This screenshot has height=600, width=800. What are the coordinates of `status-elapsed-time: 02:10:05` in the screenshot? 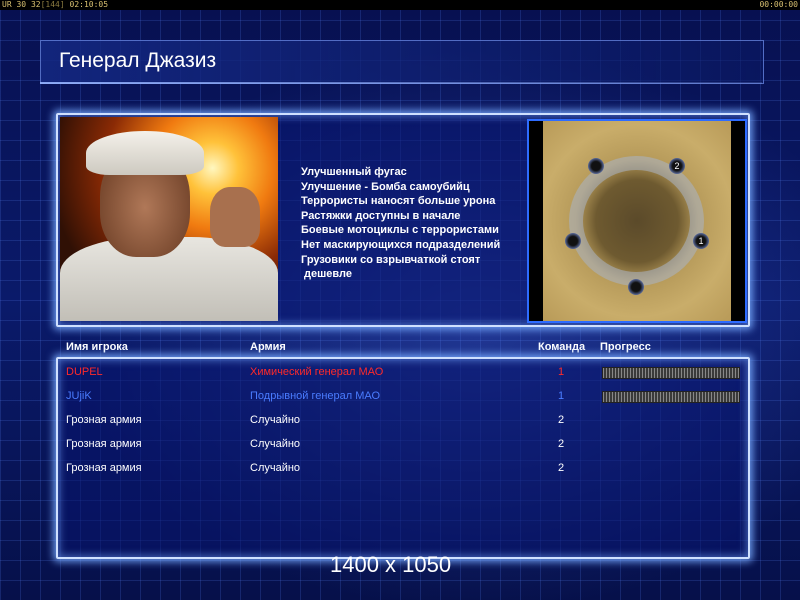 It's located at (89, 4).